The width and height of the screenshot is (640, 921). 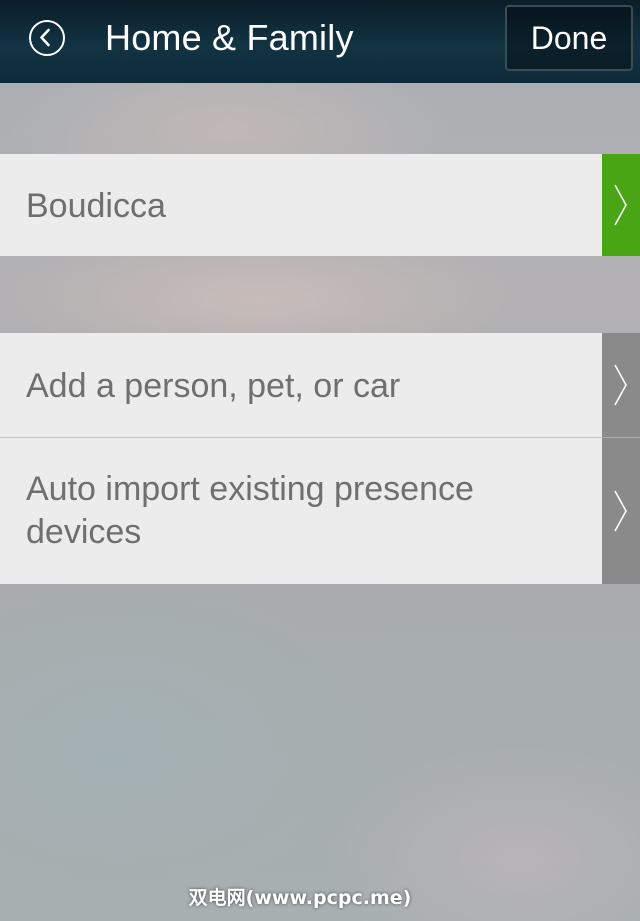 What do you see at coordinates (96, 206) in the screenshot?
I see `list-item-label: Boudicca` at bounding box center [96, 206].